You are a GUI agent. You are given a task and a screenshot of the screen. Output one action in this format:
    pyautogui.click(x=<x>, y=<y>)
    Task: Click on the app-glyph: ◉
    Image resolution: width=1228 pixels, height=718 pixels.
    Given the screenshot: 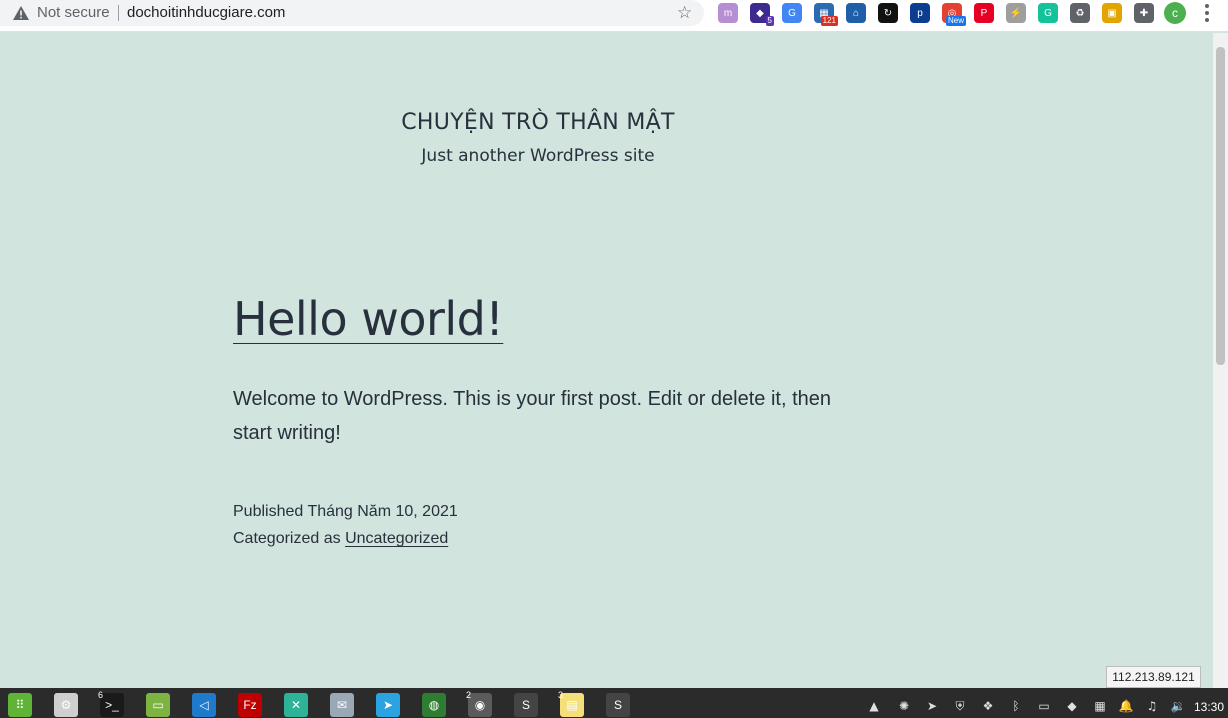 What is the action you would take?
    pyautogui.click(x=480, y=705)
    